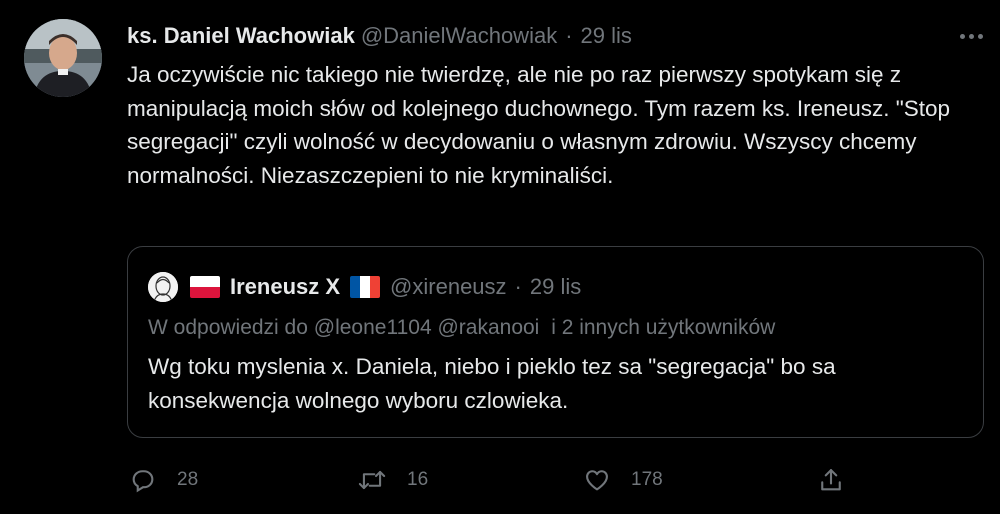 This screenshot has height=514, width=1000. I want to click on quoted-tweet-header: Ireneusz X @xireneusz · 29 lis, so click(364, 287).